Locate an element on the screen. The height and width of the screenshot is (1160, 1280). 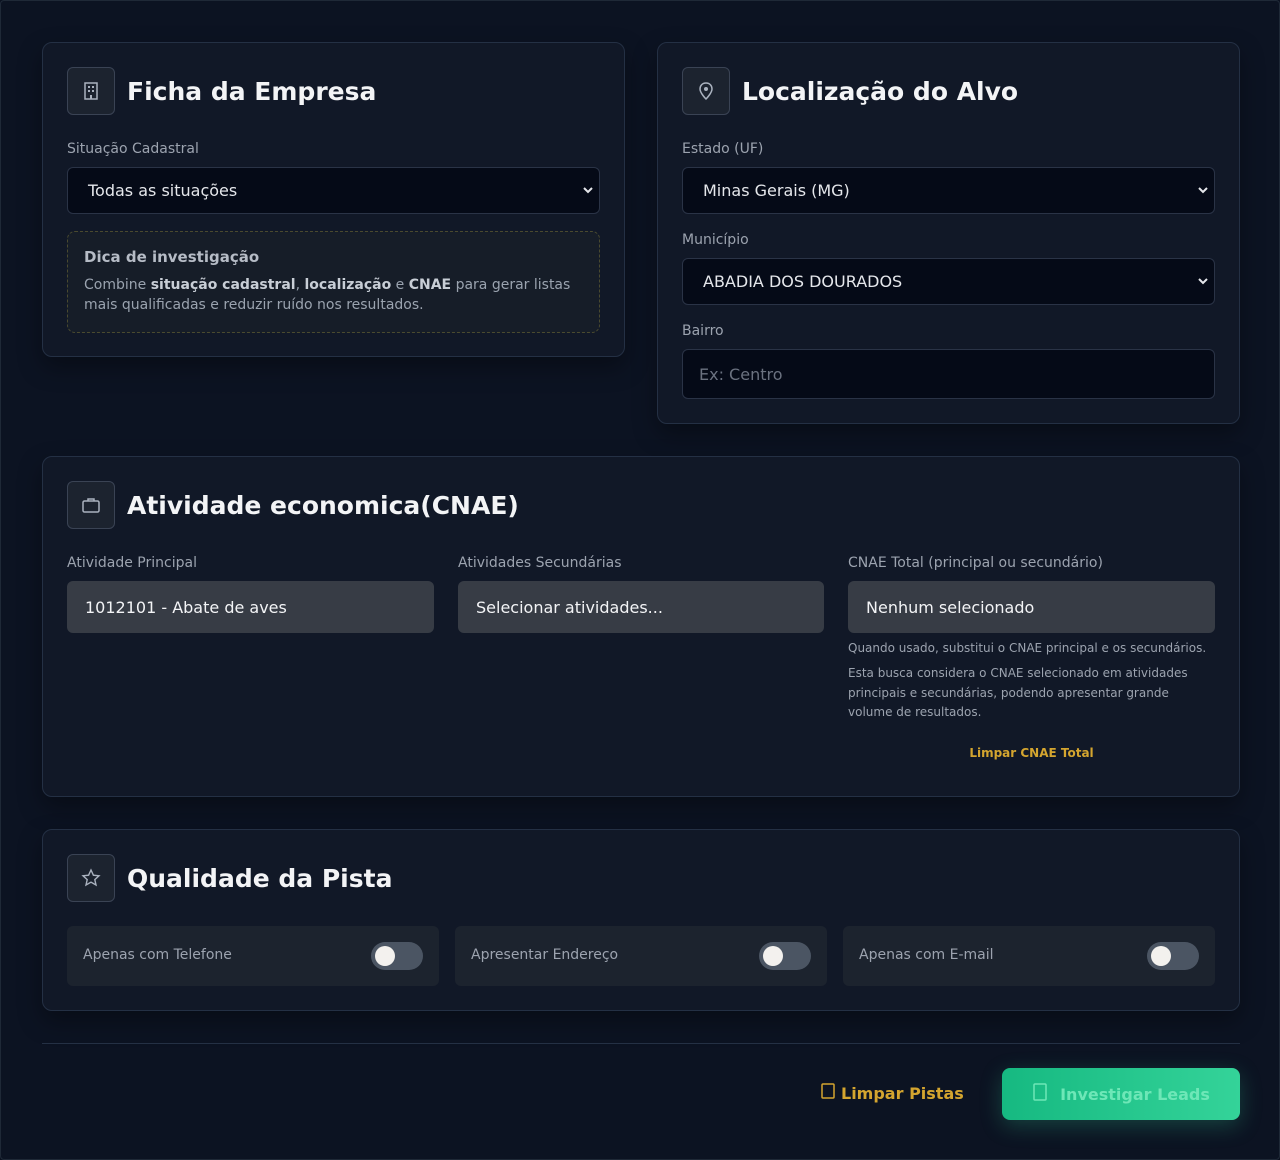
broom-icon is located at coordinates (828, 1093).